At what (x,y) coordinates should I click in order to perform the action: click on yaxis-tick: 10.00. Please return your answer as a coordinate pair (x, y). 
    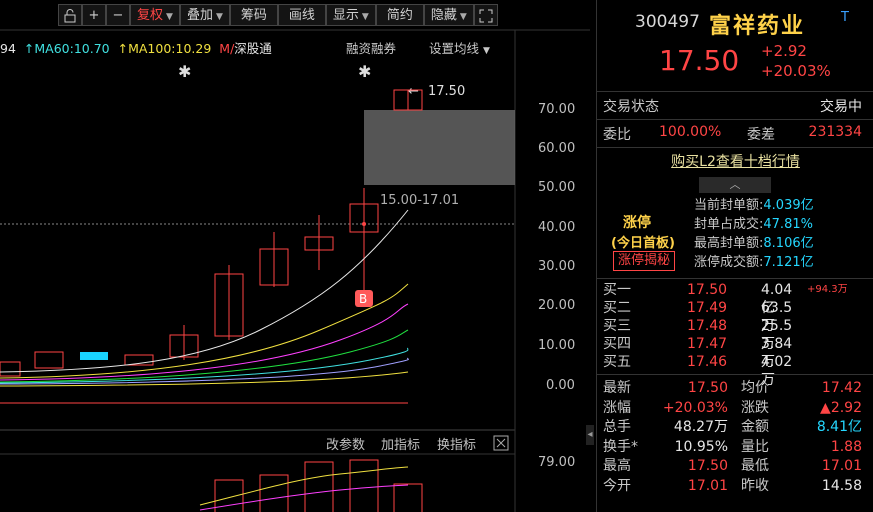
    Looking at the image, I should click on (556, 345).